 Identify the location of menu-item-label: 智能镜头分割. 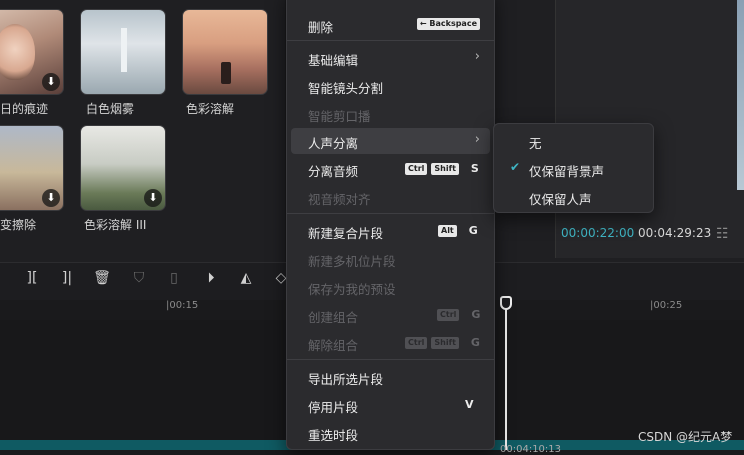
(346, 88).